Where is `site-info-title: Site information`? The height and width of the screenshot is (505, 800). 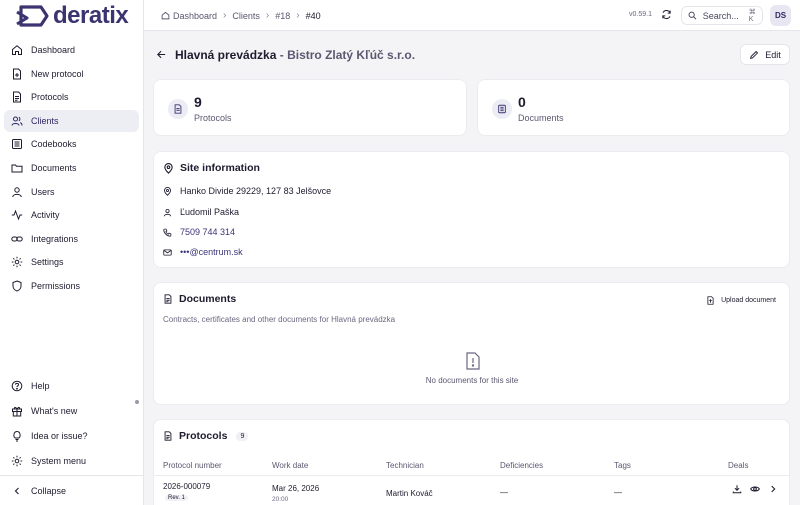 site-info-title: Site information is located at coordinates (211, 168).